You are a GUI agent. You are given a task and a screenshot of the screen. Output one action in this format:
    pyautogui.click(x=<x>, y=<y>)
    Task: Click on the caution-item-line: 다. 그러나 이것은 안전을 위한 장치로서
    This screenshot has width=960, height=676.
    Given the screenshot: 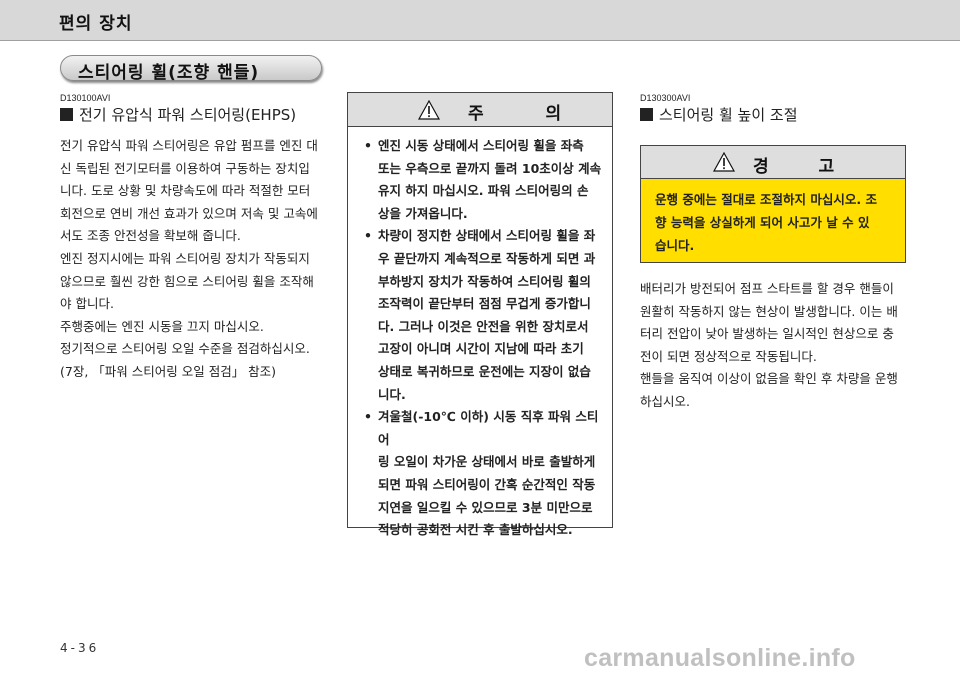 What is the action you would take?
    pyautogui.click(x=483, y=326)
    